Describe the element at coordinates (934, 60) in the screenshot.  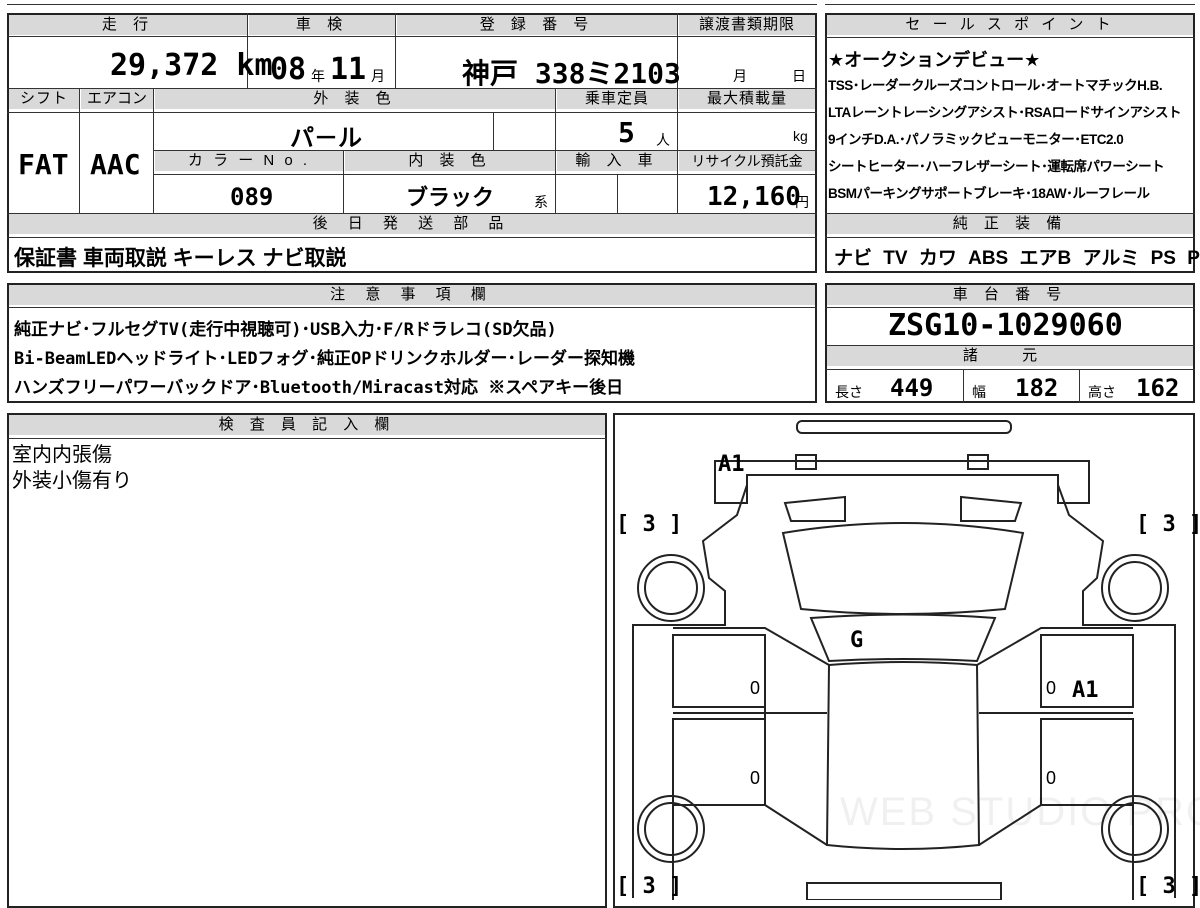
I see `sales-line: ★オークションデビュー★` at that location.